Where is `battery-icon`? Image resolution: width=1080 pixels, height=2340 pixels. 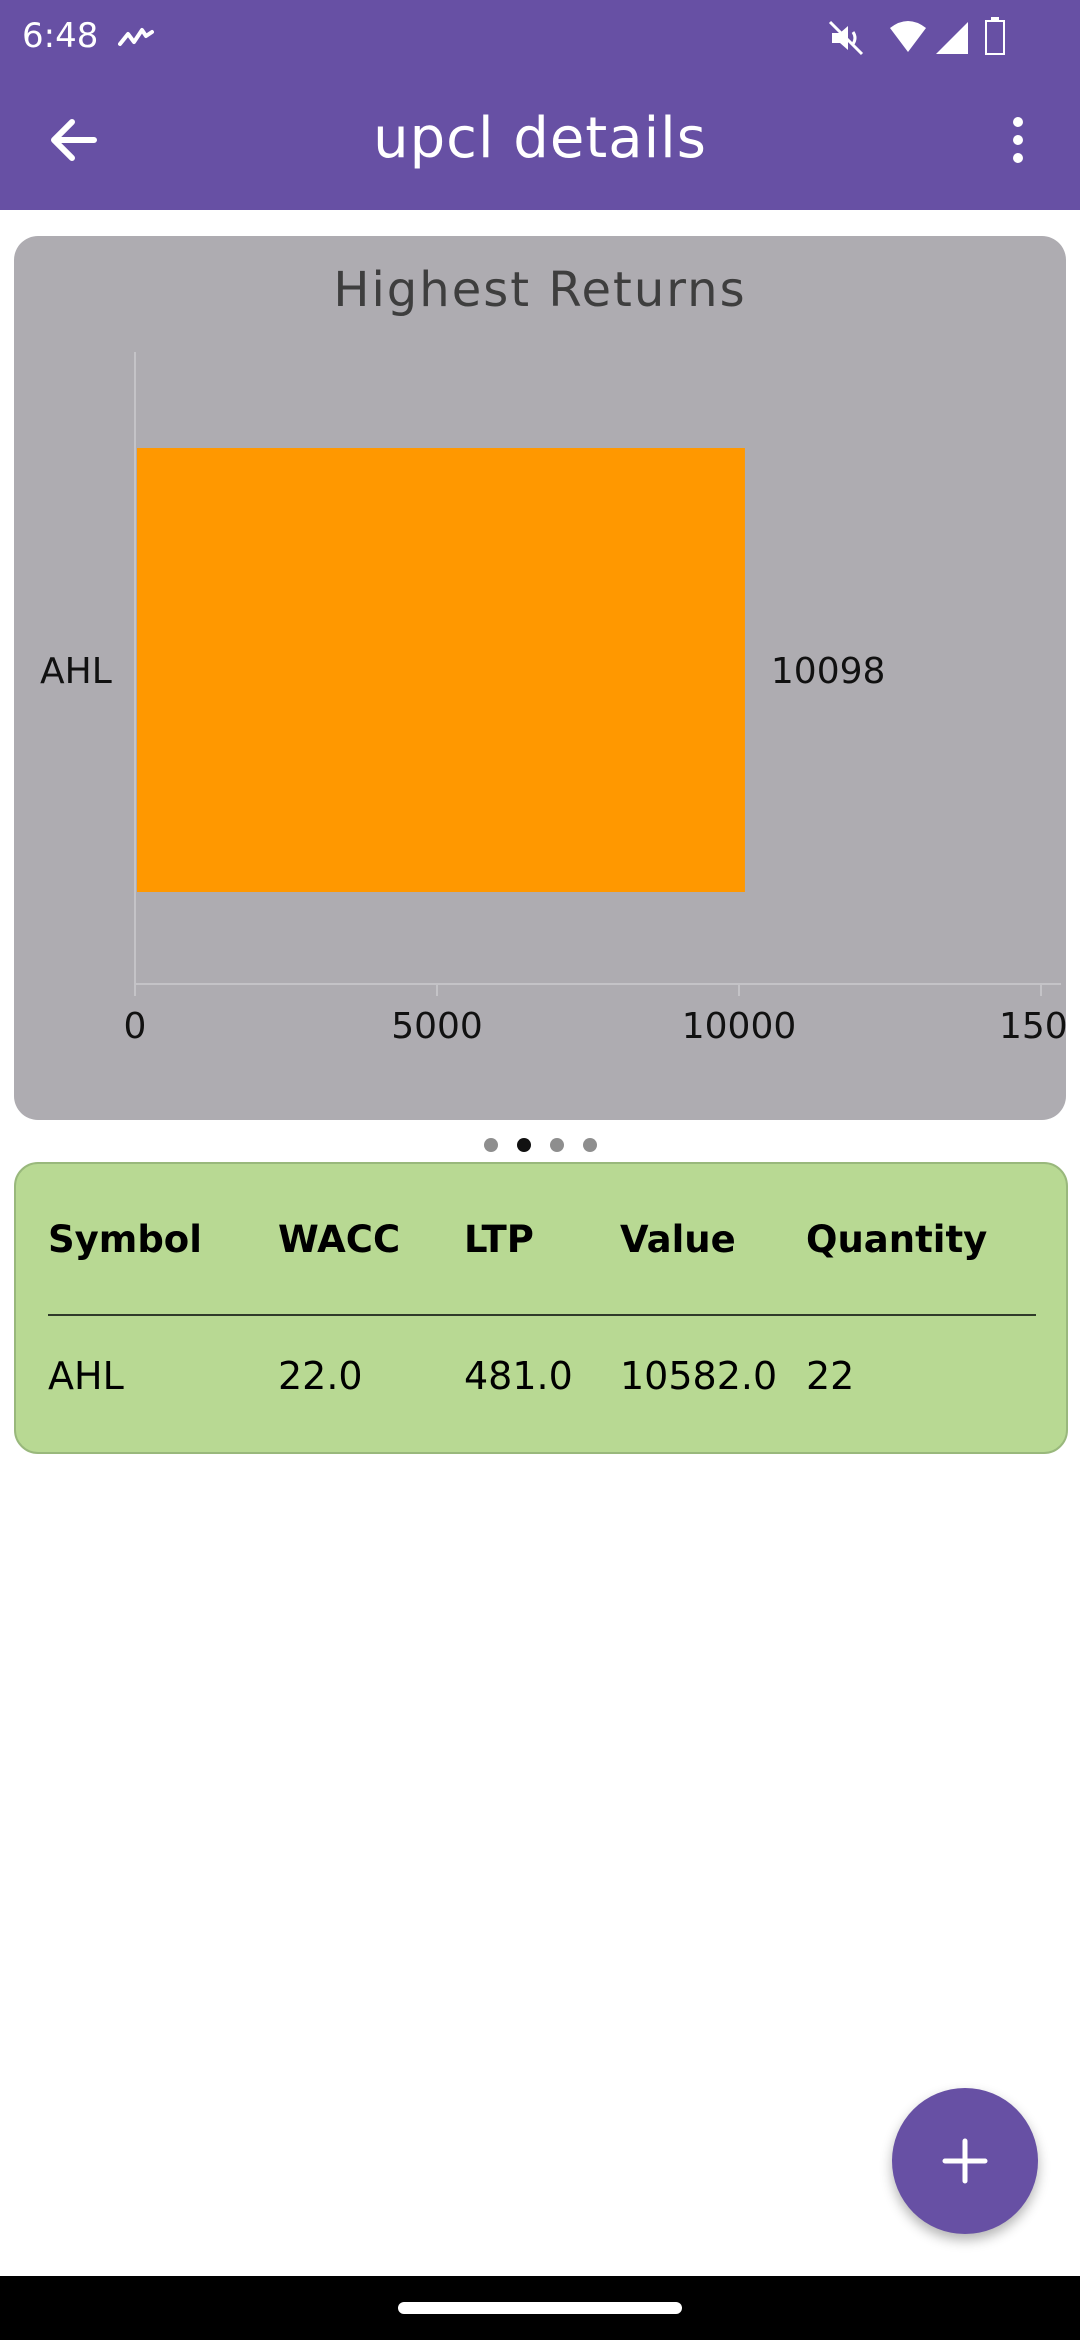 battery-icon is located at coordinates (995, 36).